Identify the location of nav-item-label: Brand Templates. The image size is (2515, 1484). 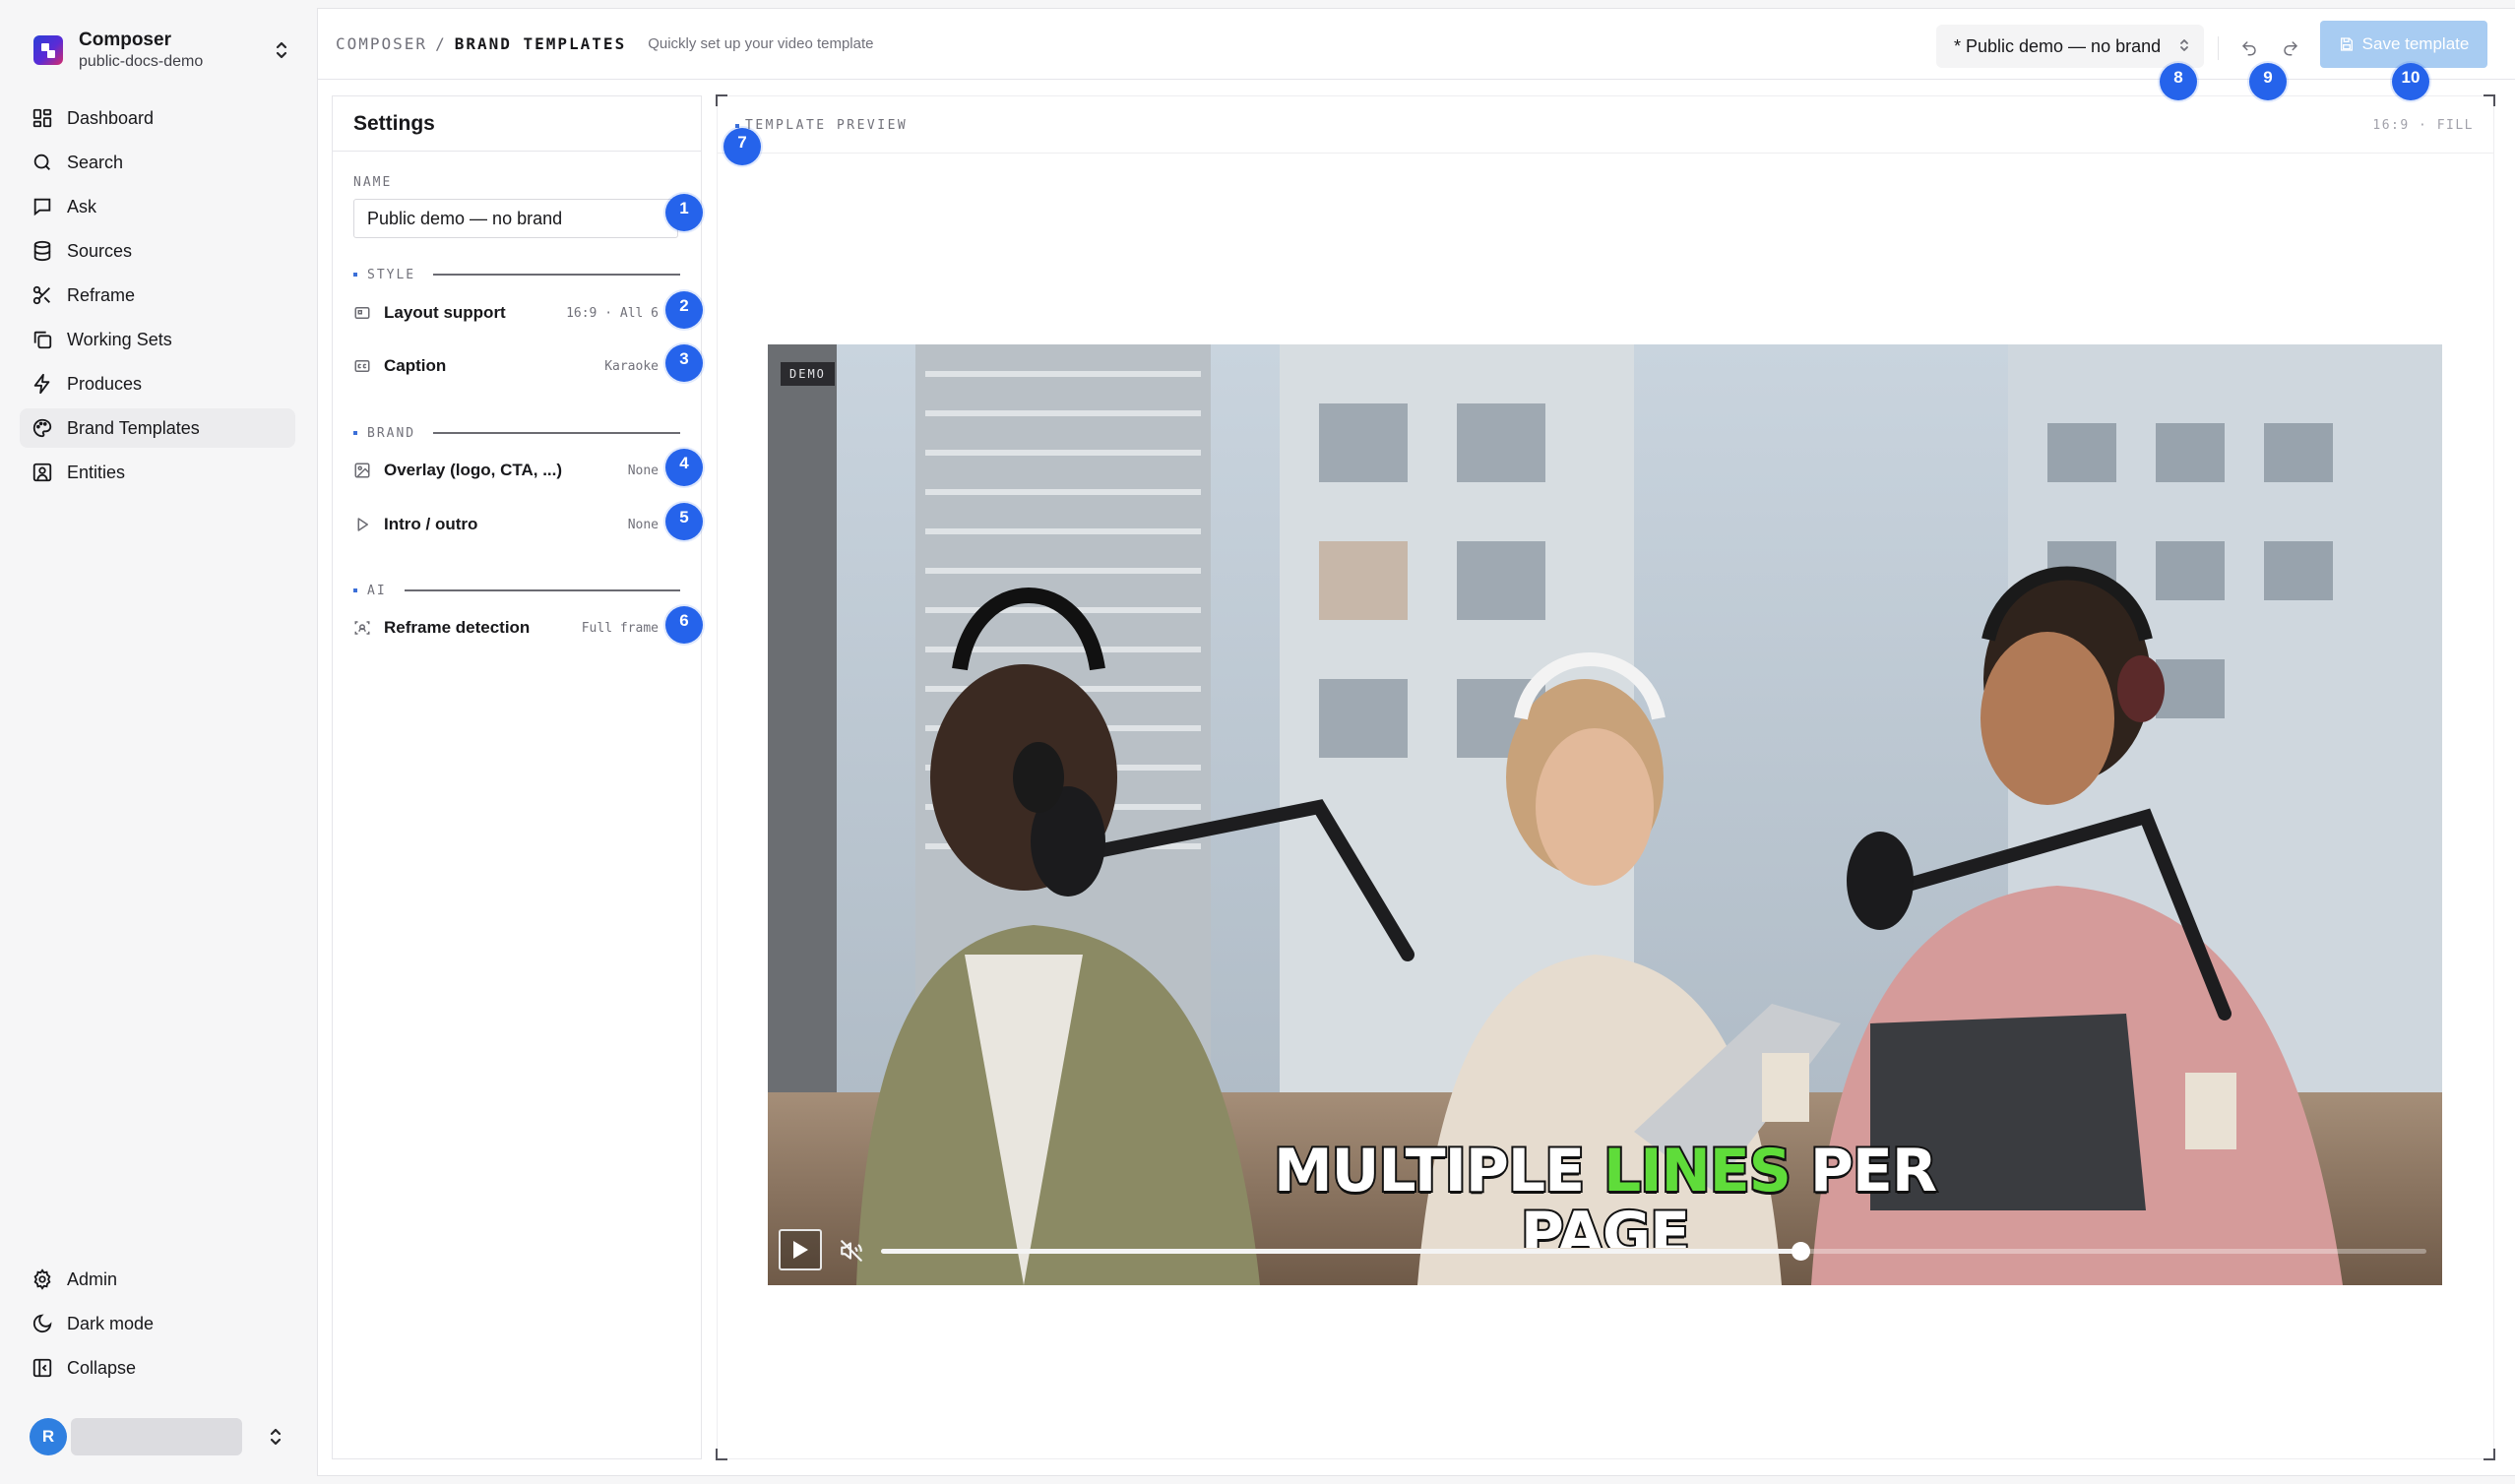
(133, 428).